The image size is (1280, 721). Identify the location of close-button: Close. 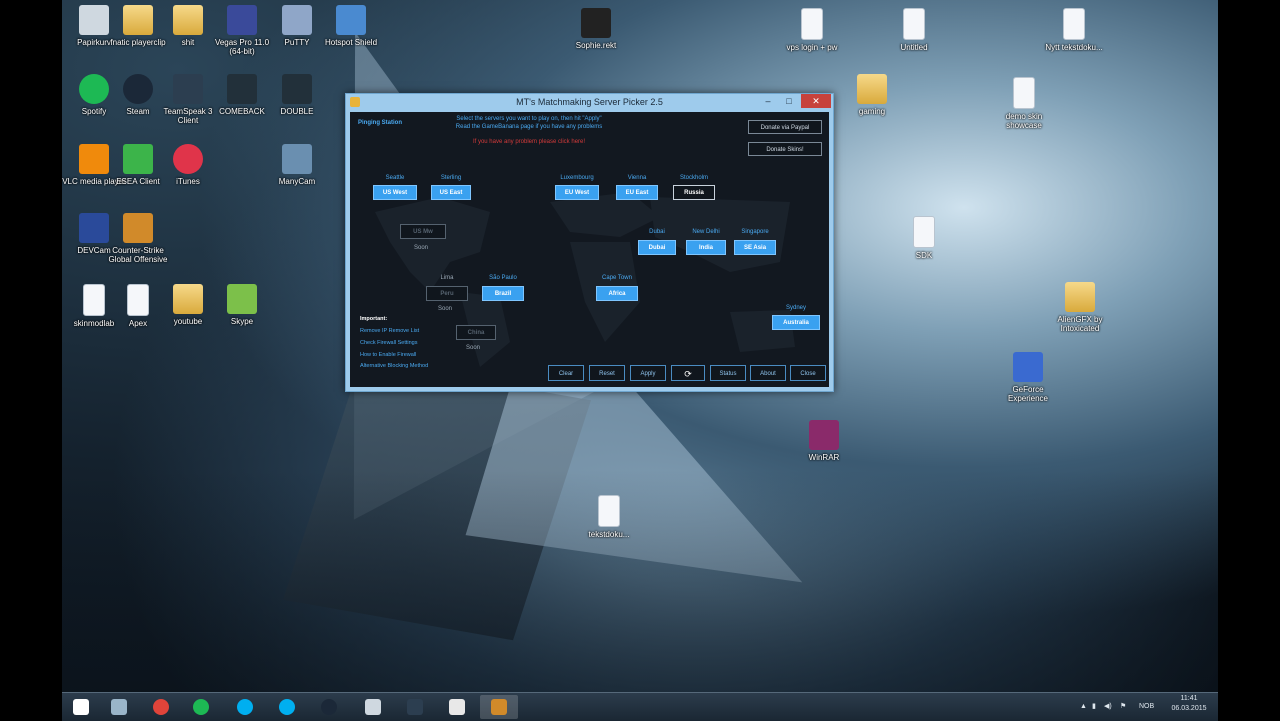
(808, 373).